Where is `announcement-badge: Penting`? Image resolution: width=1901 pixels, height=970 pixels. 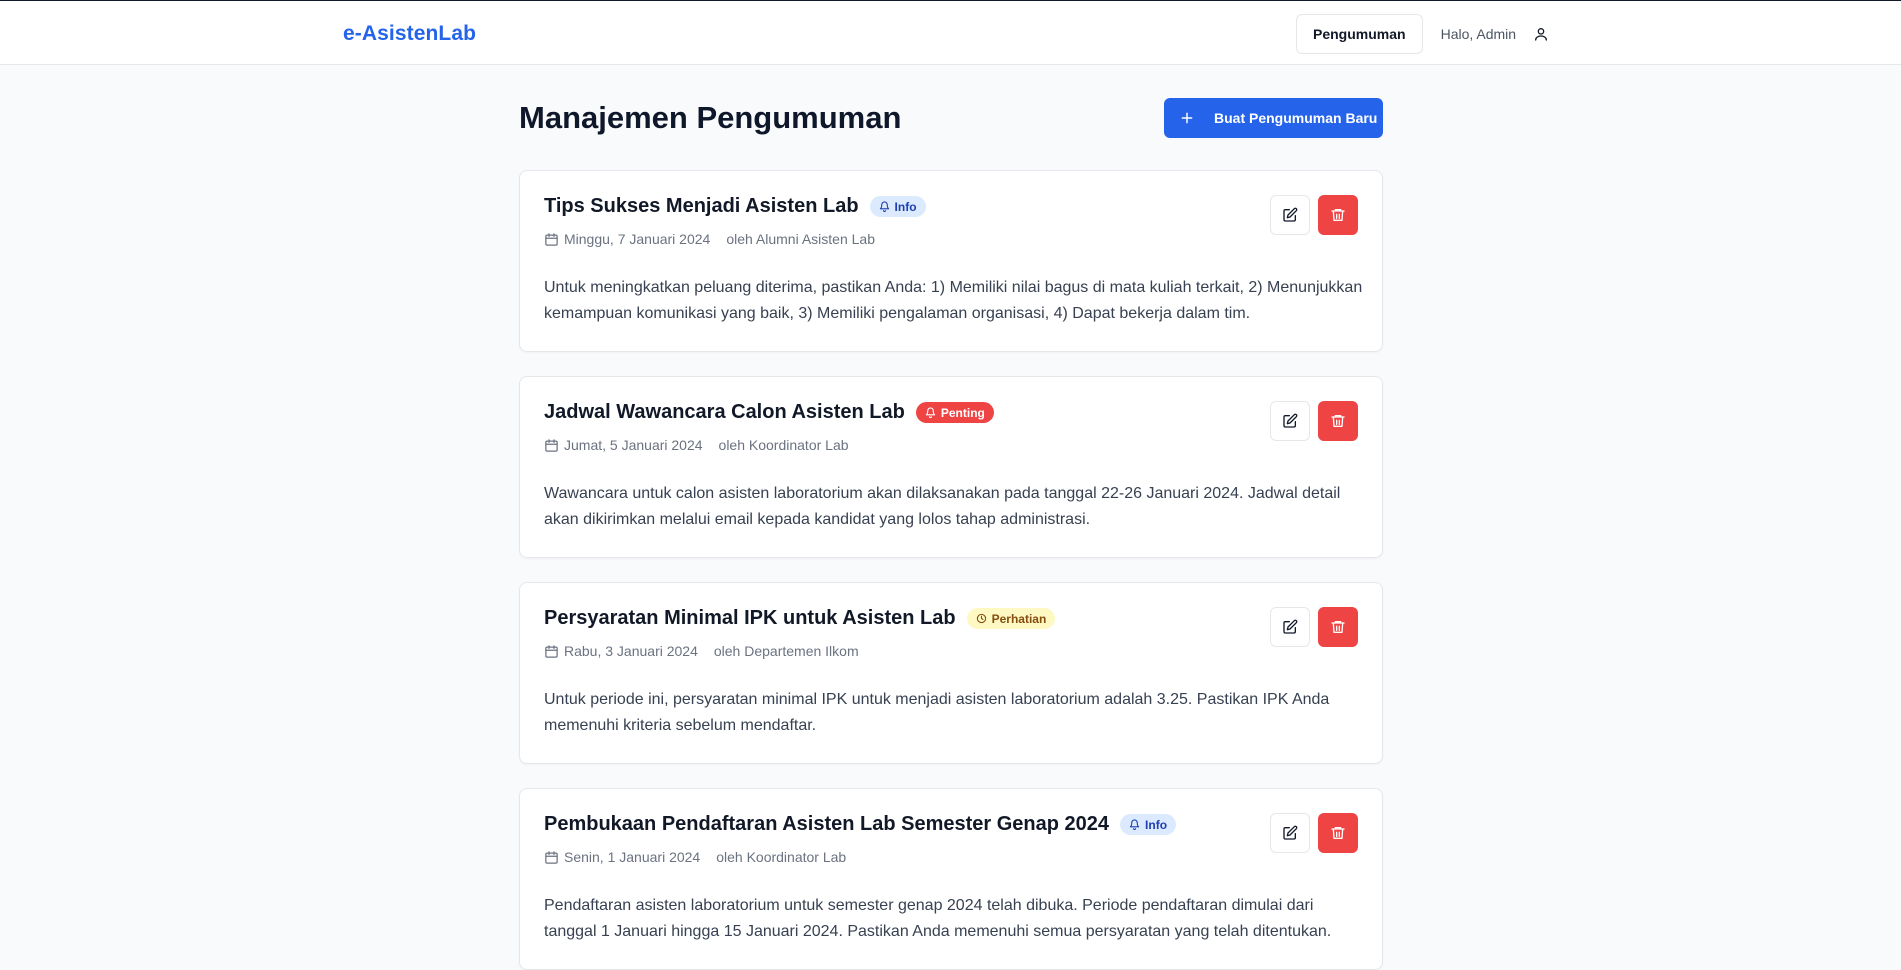
announcement-badge: Penting is located at coordinates (954, 412).